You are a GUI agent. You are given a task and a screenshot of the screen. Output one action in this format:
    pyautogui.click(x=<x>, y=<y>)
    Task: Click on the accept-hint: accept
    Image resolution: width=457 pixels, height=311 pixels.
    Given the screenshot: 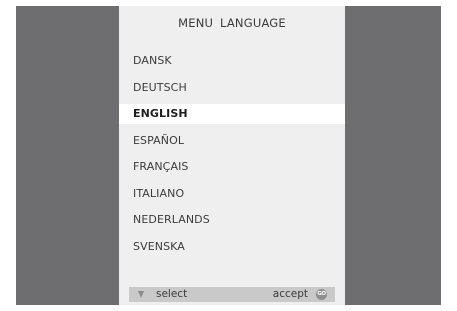 What is the action you would take?
    pyautogui.click(x=290, y=294)
    